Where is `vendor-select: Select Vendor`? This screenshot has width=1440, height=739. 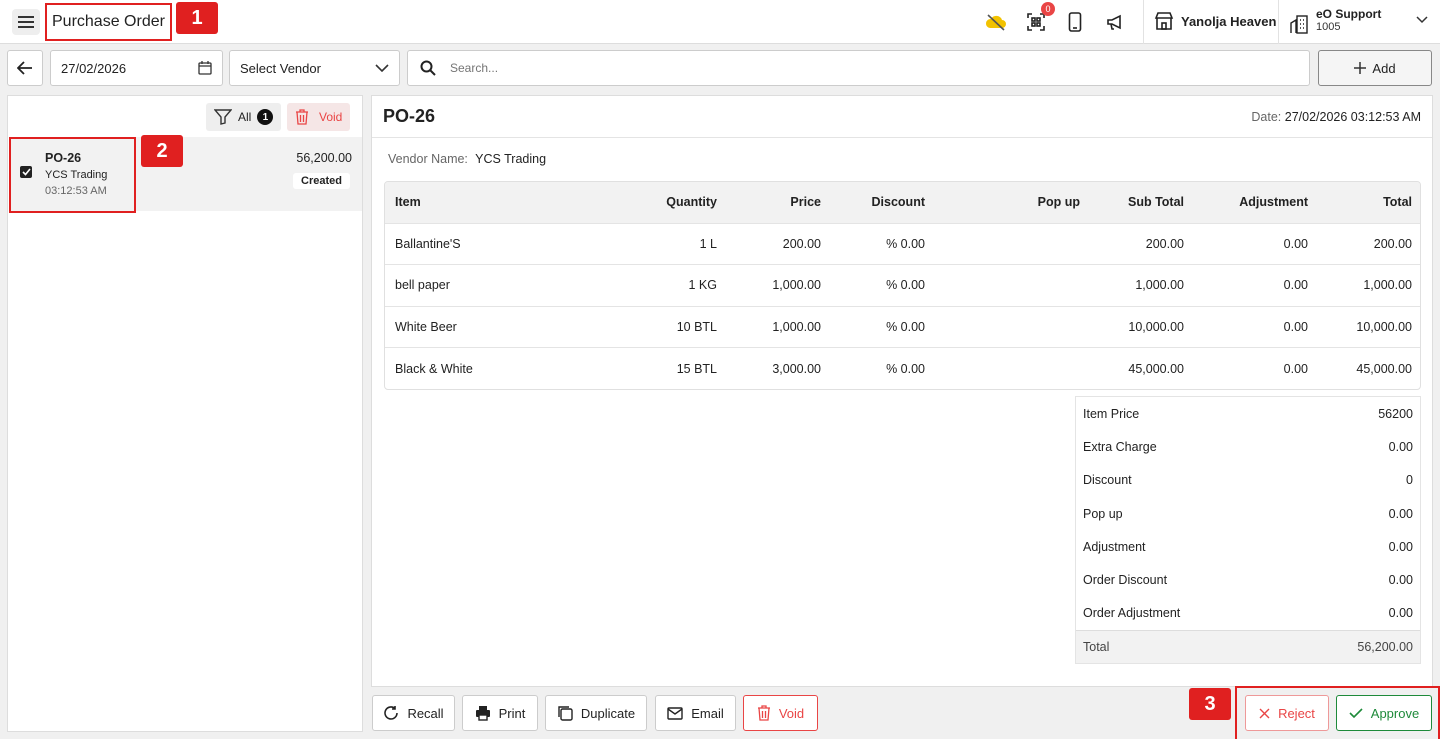 vendor-select: Select Vendor is located at coordinates (314, 68).